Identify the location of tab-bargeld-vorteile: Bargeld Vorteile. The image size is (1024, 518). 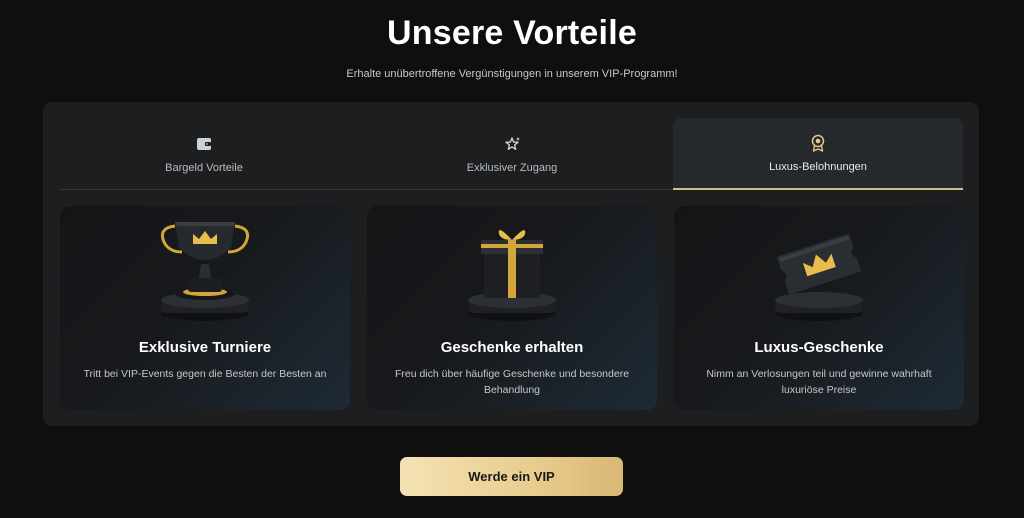
(204, 154).